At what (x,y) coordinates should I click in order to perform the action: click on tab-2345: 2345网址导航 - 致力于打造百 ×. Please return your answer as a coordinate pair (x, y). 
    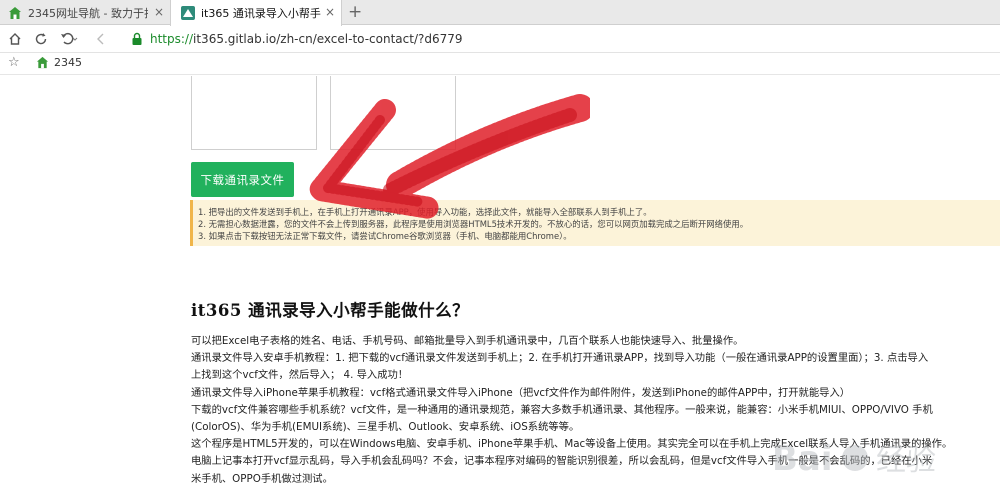
    Looking at the image, I should click on (85, 12).